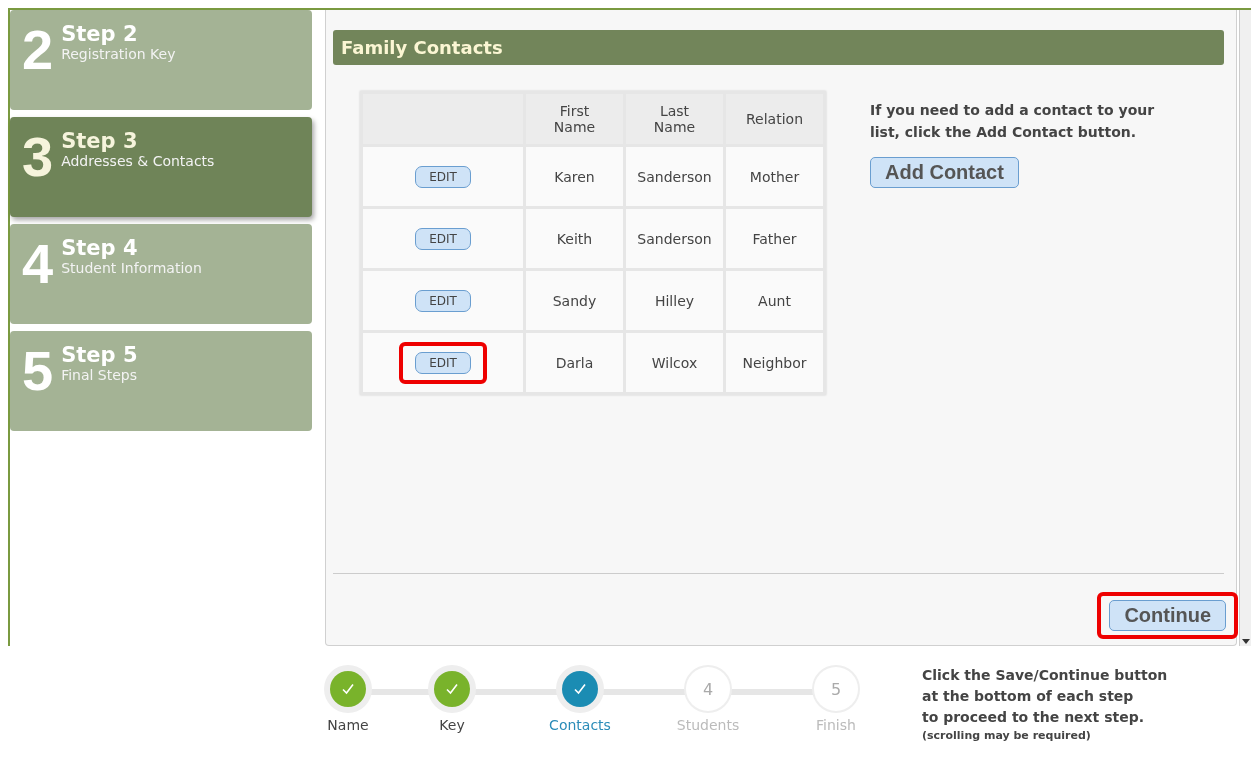 The height and width of the screenshot is (761, 1251). I want to click on step-subtitle: Registration Key, so click(118, 54).